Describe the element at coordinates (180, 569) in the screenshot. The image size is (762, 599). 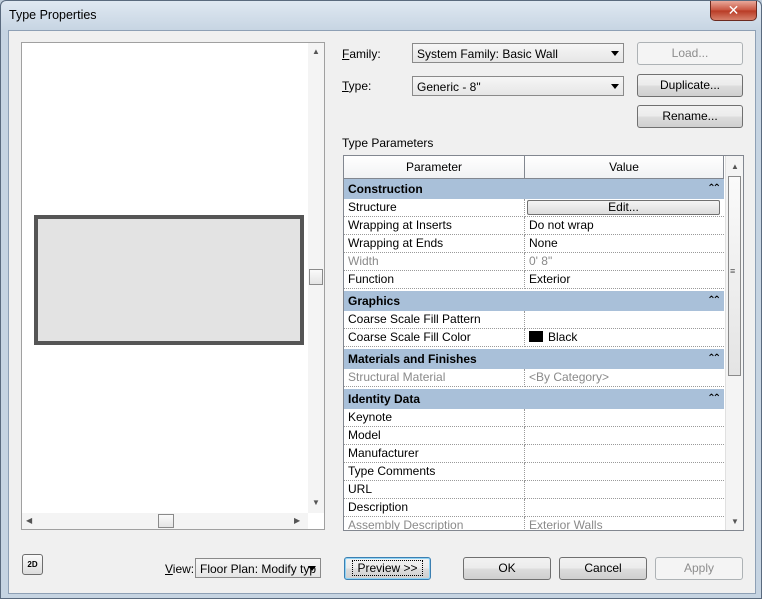
I see `view-label: View:` at that location.